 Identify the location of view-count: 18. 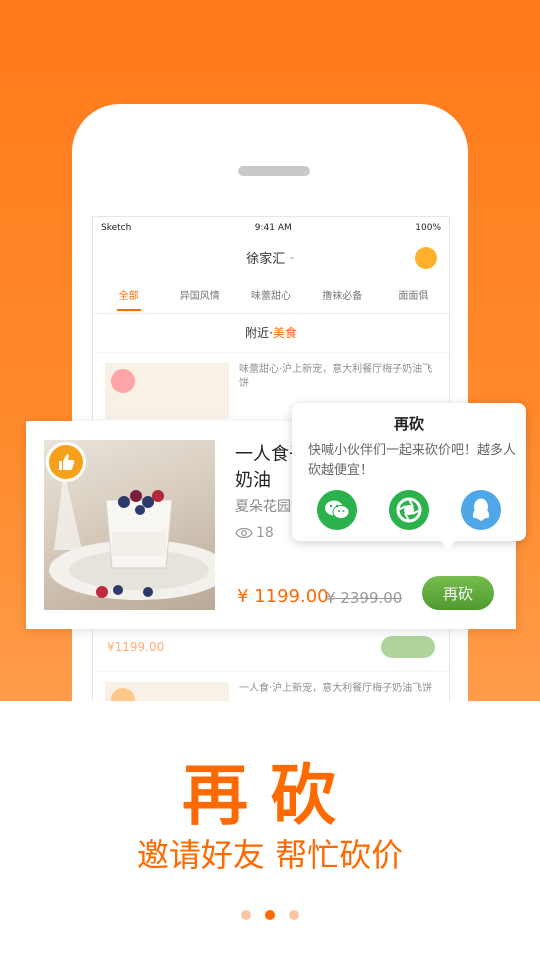
(254, 533).